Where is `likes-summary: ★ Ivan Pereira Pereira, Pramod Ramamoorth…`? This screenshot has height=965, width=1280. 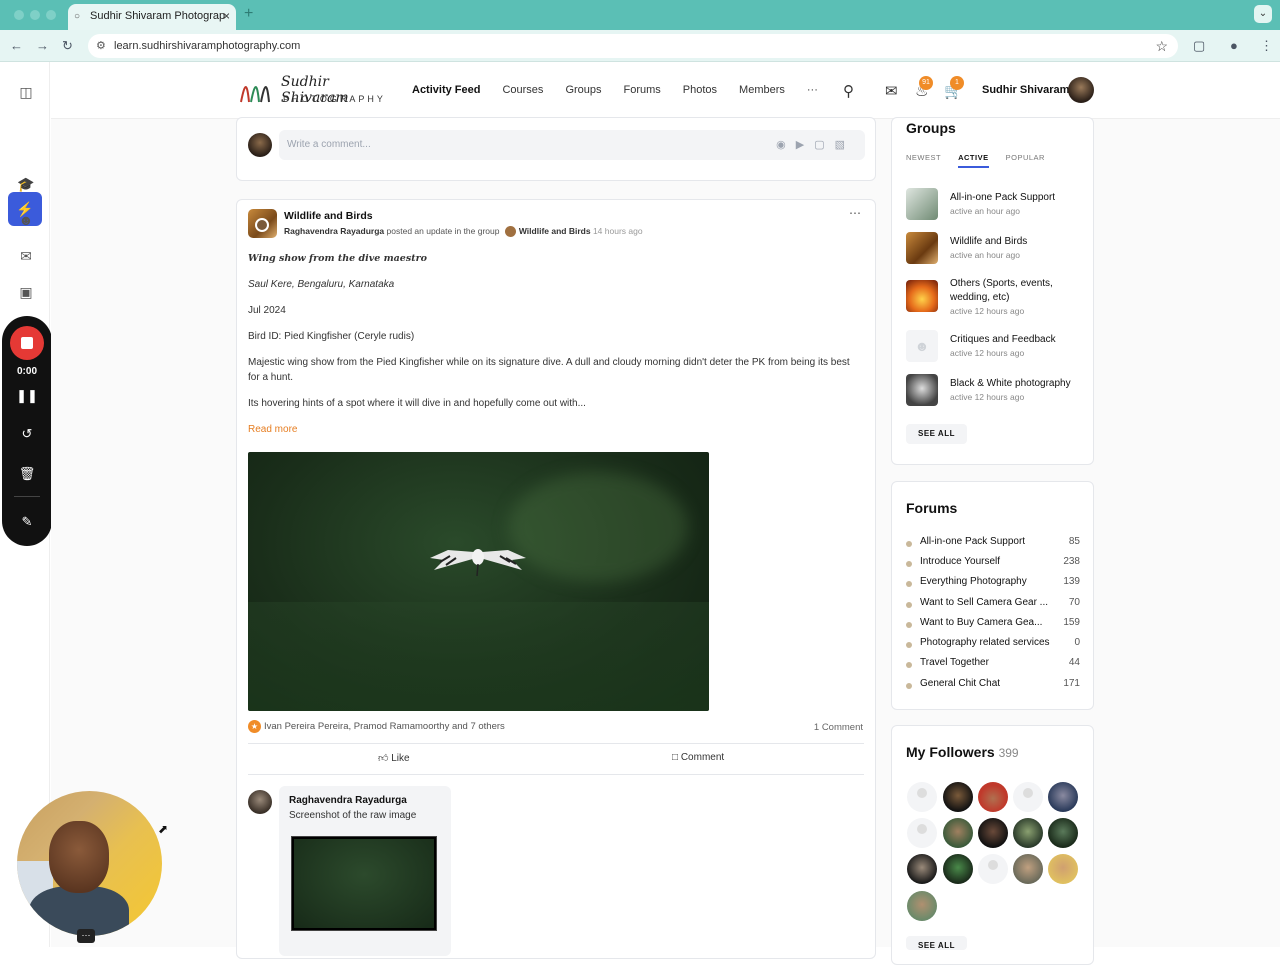 likes-summary: ★ Ivan Pereira Pereira, Pramod Ramamoorth… is located at coordinates (376, 726).